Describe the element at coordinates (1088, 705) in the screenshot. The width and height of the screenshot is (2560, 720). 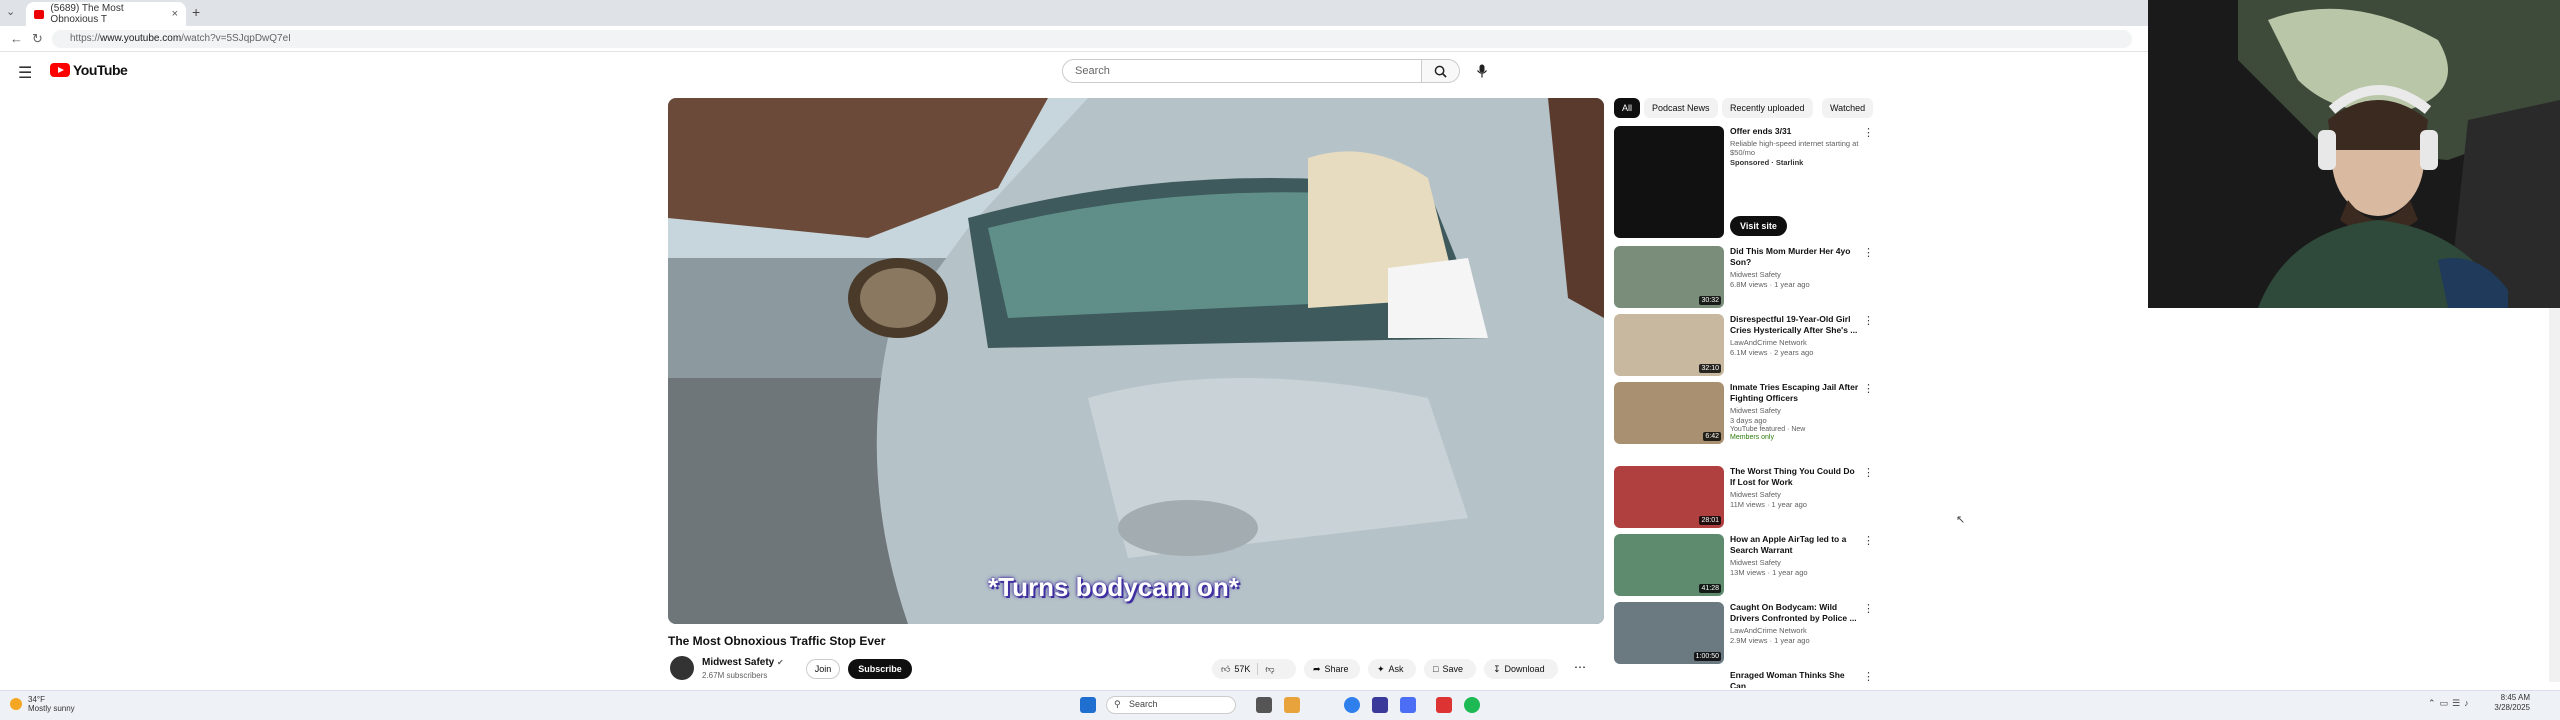
I see `windows-start-icon` at that location.